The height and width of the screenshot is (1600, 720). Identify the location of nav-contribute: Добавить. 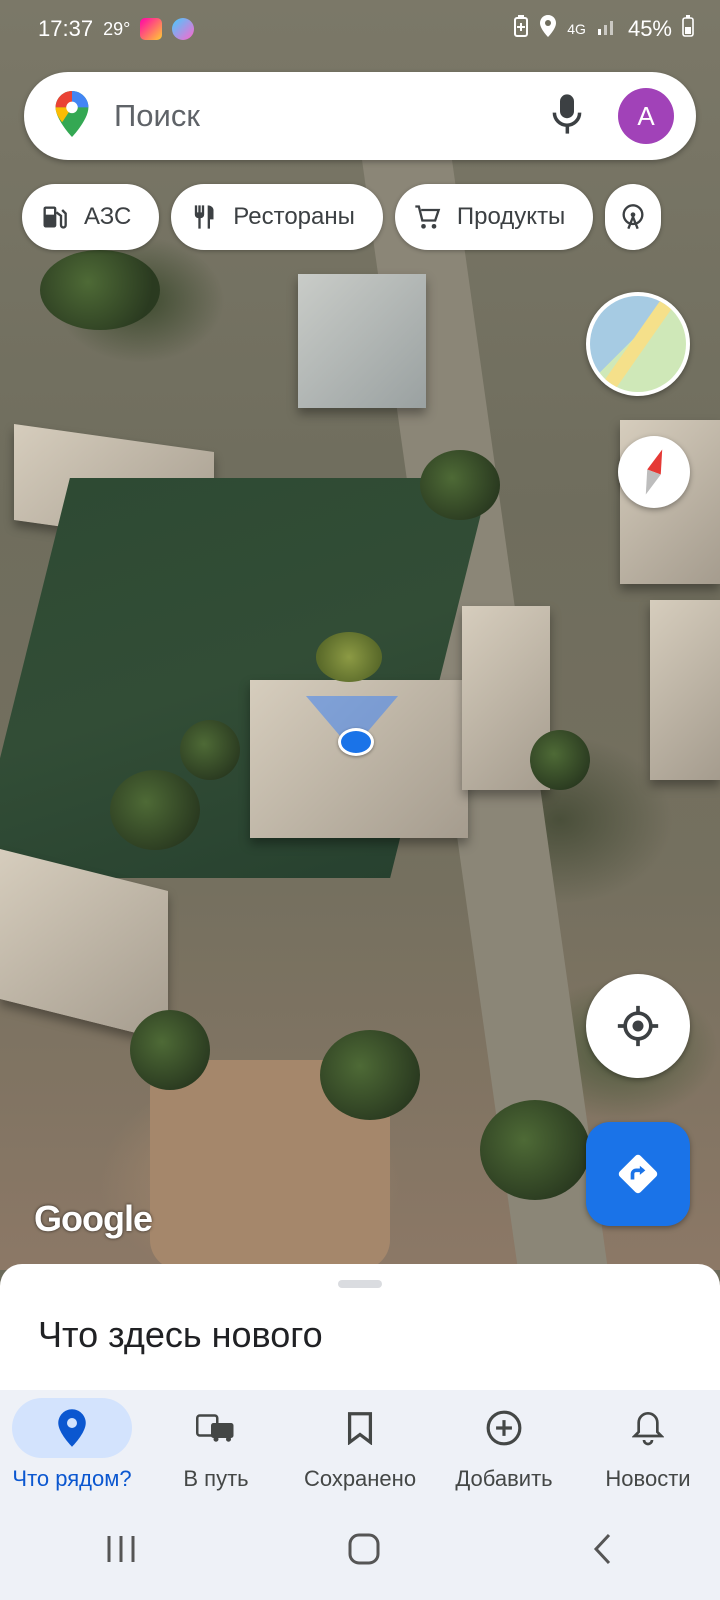
(504, 1446).